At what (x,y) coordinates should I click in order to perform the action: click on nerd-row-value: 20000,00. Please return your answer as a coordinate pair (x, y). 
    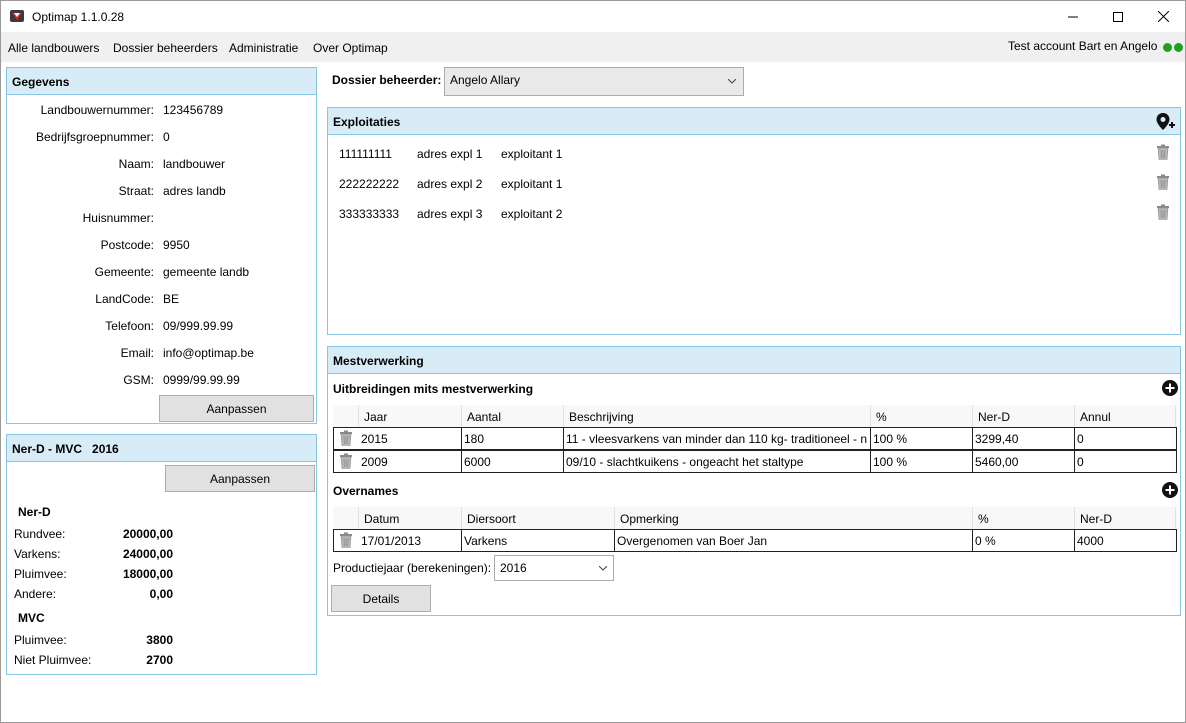
    Looking at the image, I should click on (147, 534).